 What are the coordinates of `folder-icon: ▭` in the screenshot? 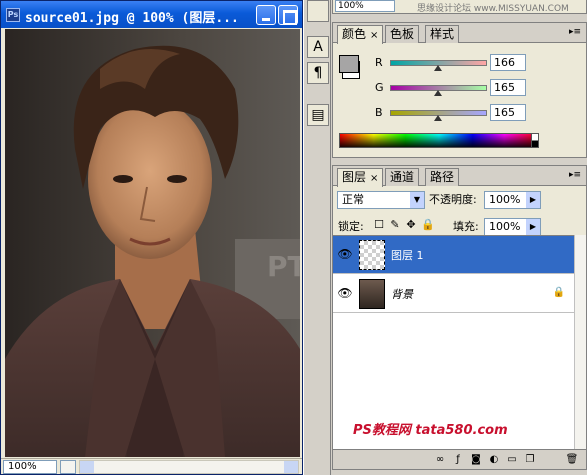 It's located at (512, 460).